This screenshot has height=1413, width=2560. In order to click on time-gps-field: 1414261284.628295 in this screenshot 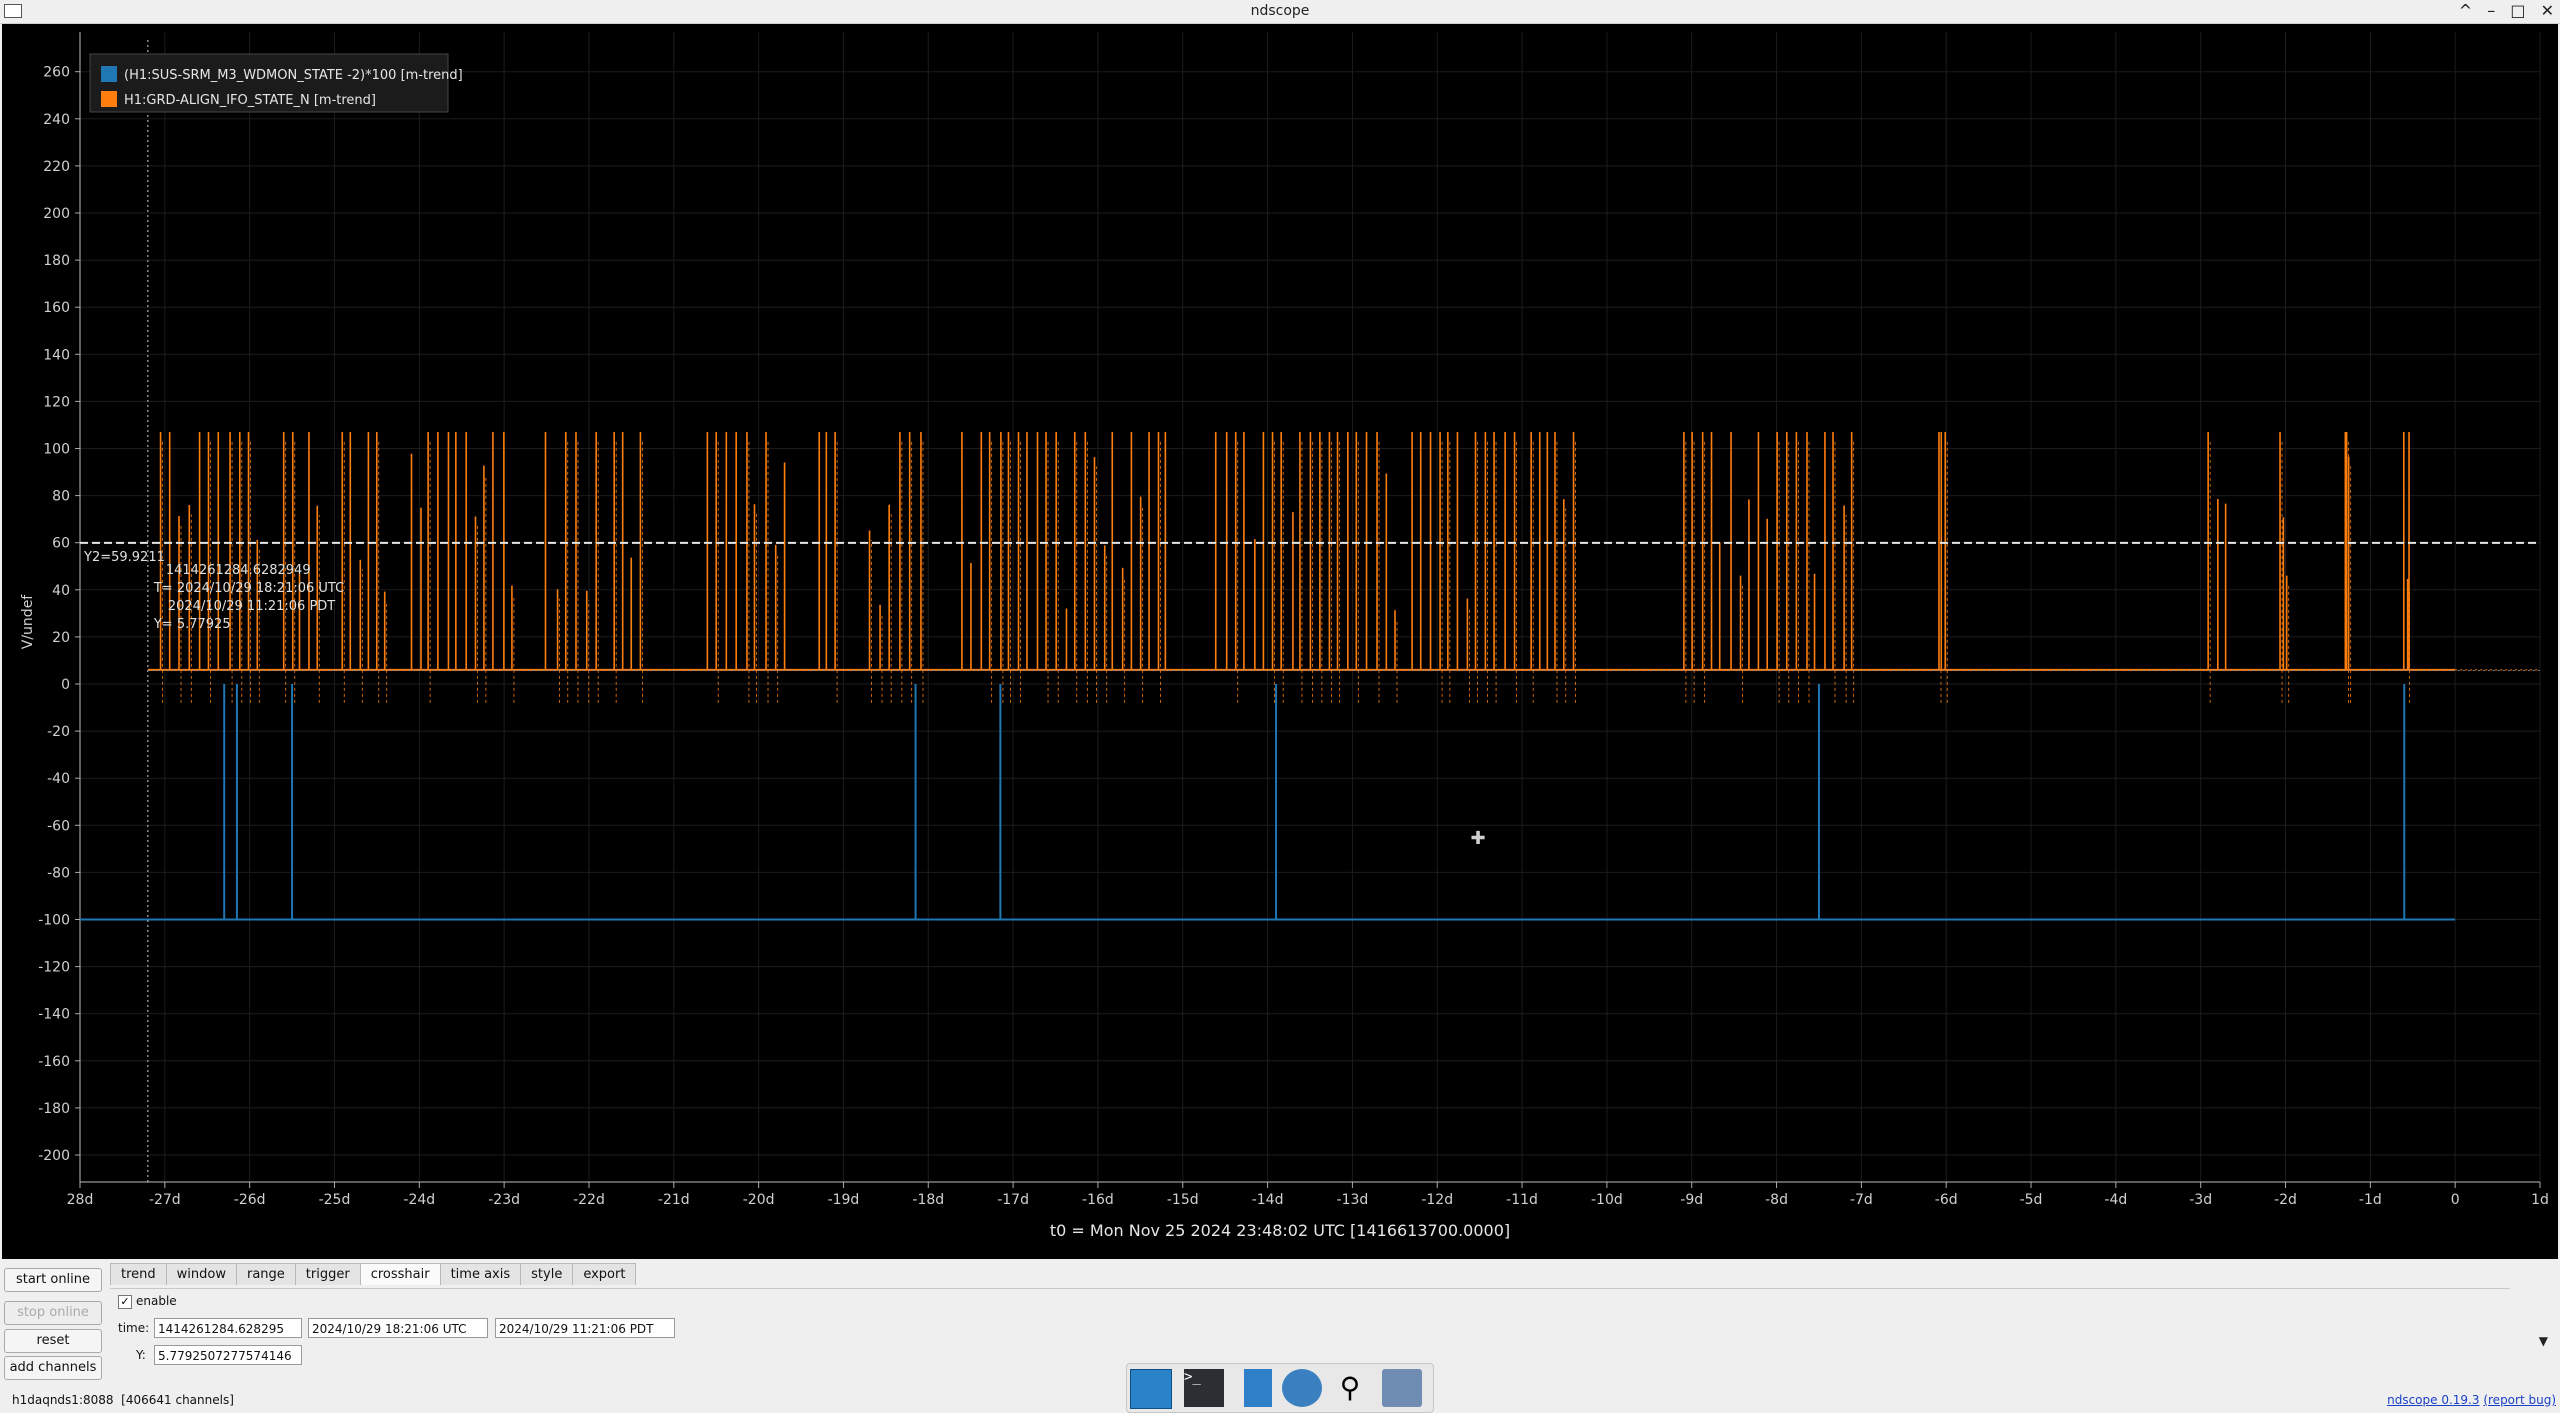, I will do `click(228, 1328)`.